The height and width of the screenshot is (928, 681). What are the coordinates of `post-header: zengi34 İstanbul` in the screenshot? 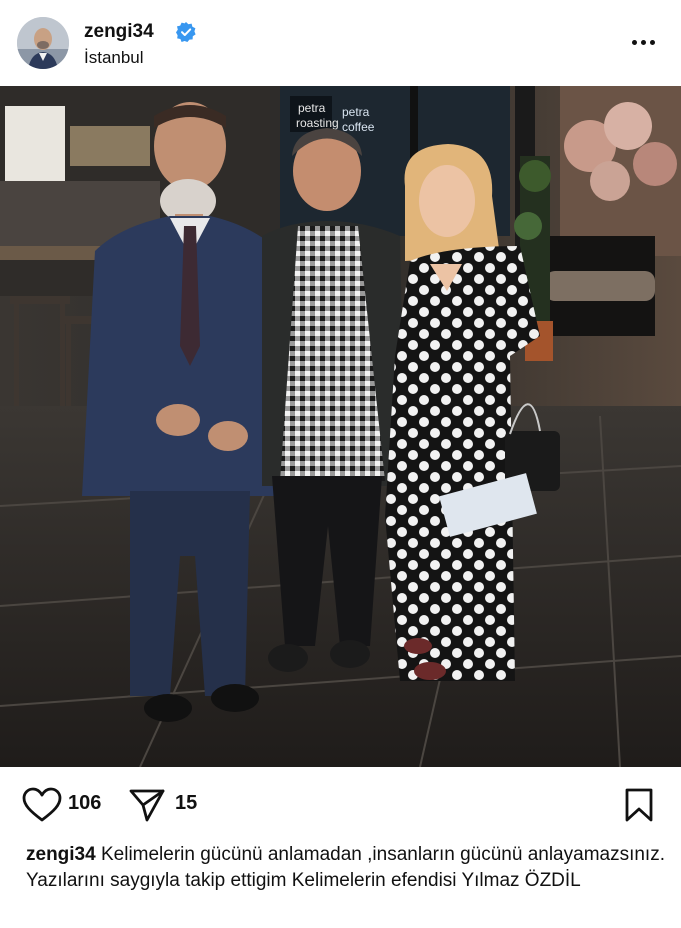 It's located at (340, 43).